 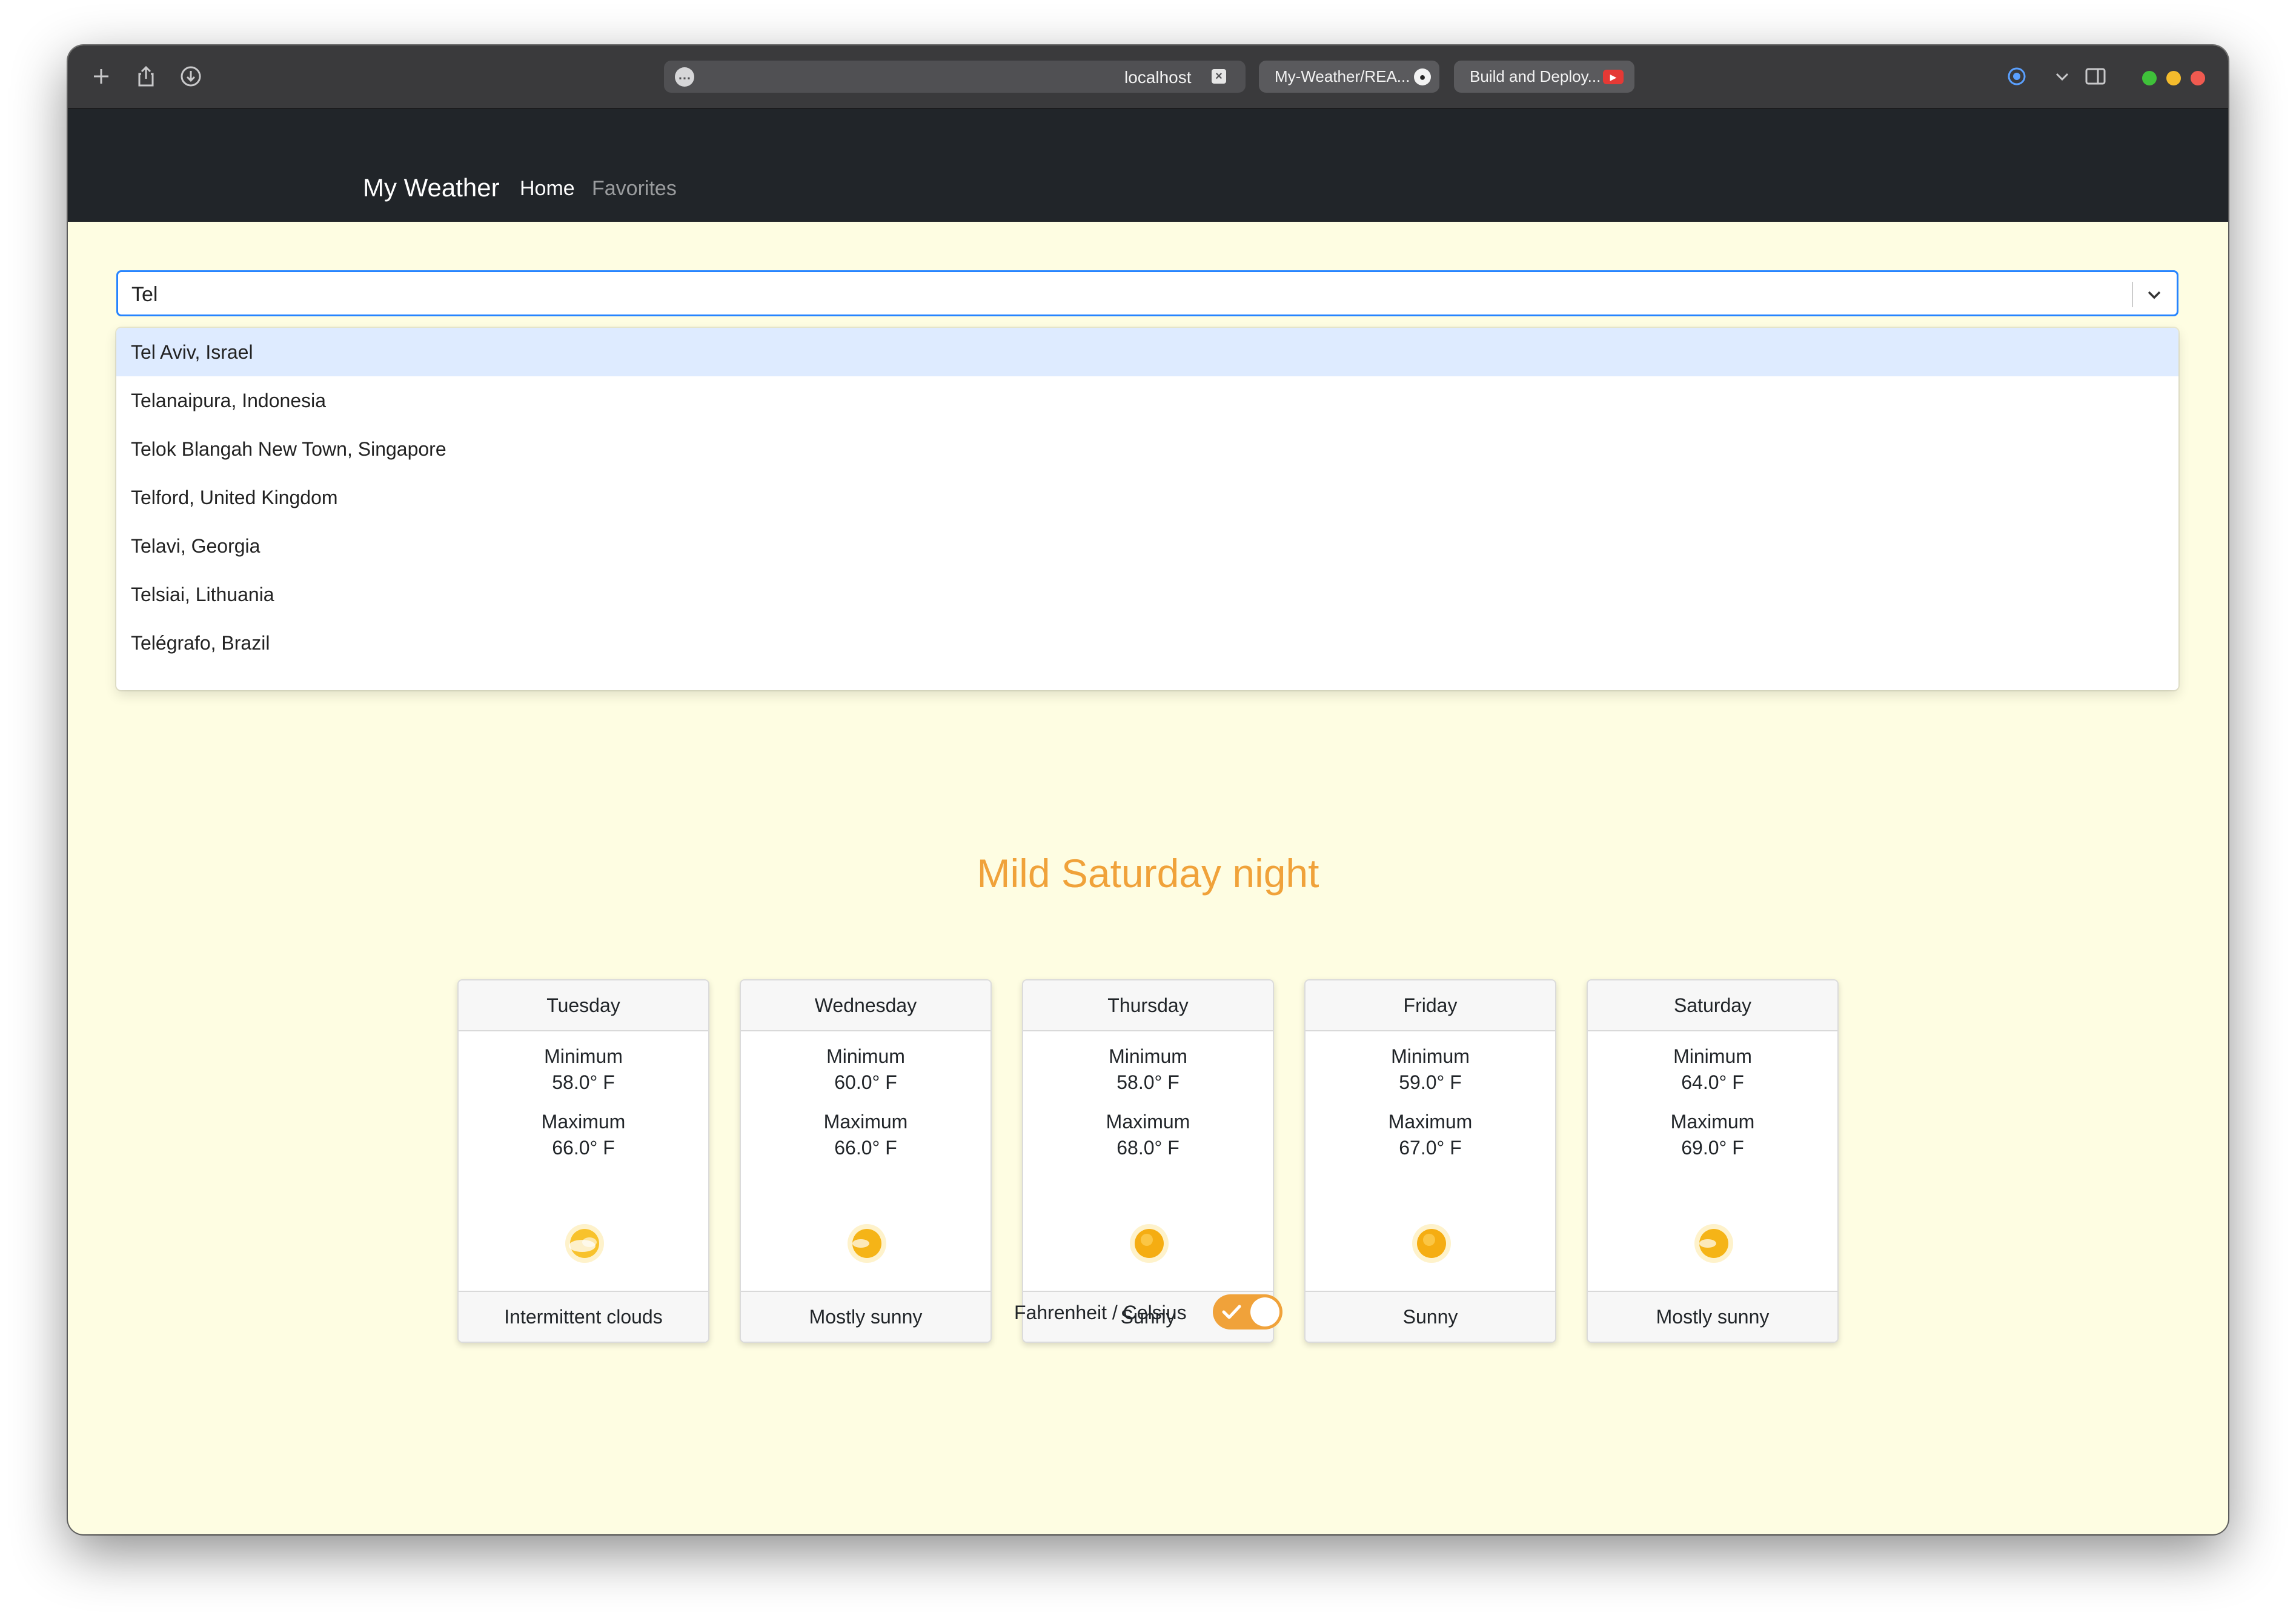 I want to click on nav-link-home: Home, so click(x=547, y=189).